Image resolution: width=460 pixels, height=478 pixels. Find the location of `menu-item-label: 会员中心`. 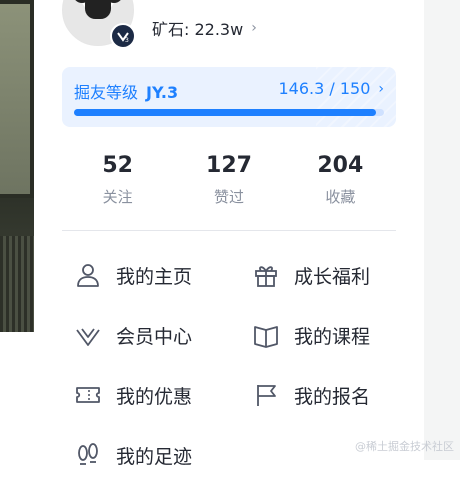

menu-item-label: 会员中心 is located at coordinates (154, 336).